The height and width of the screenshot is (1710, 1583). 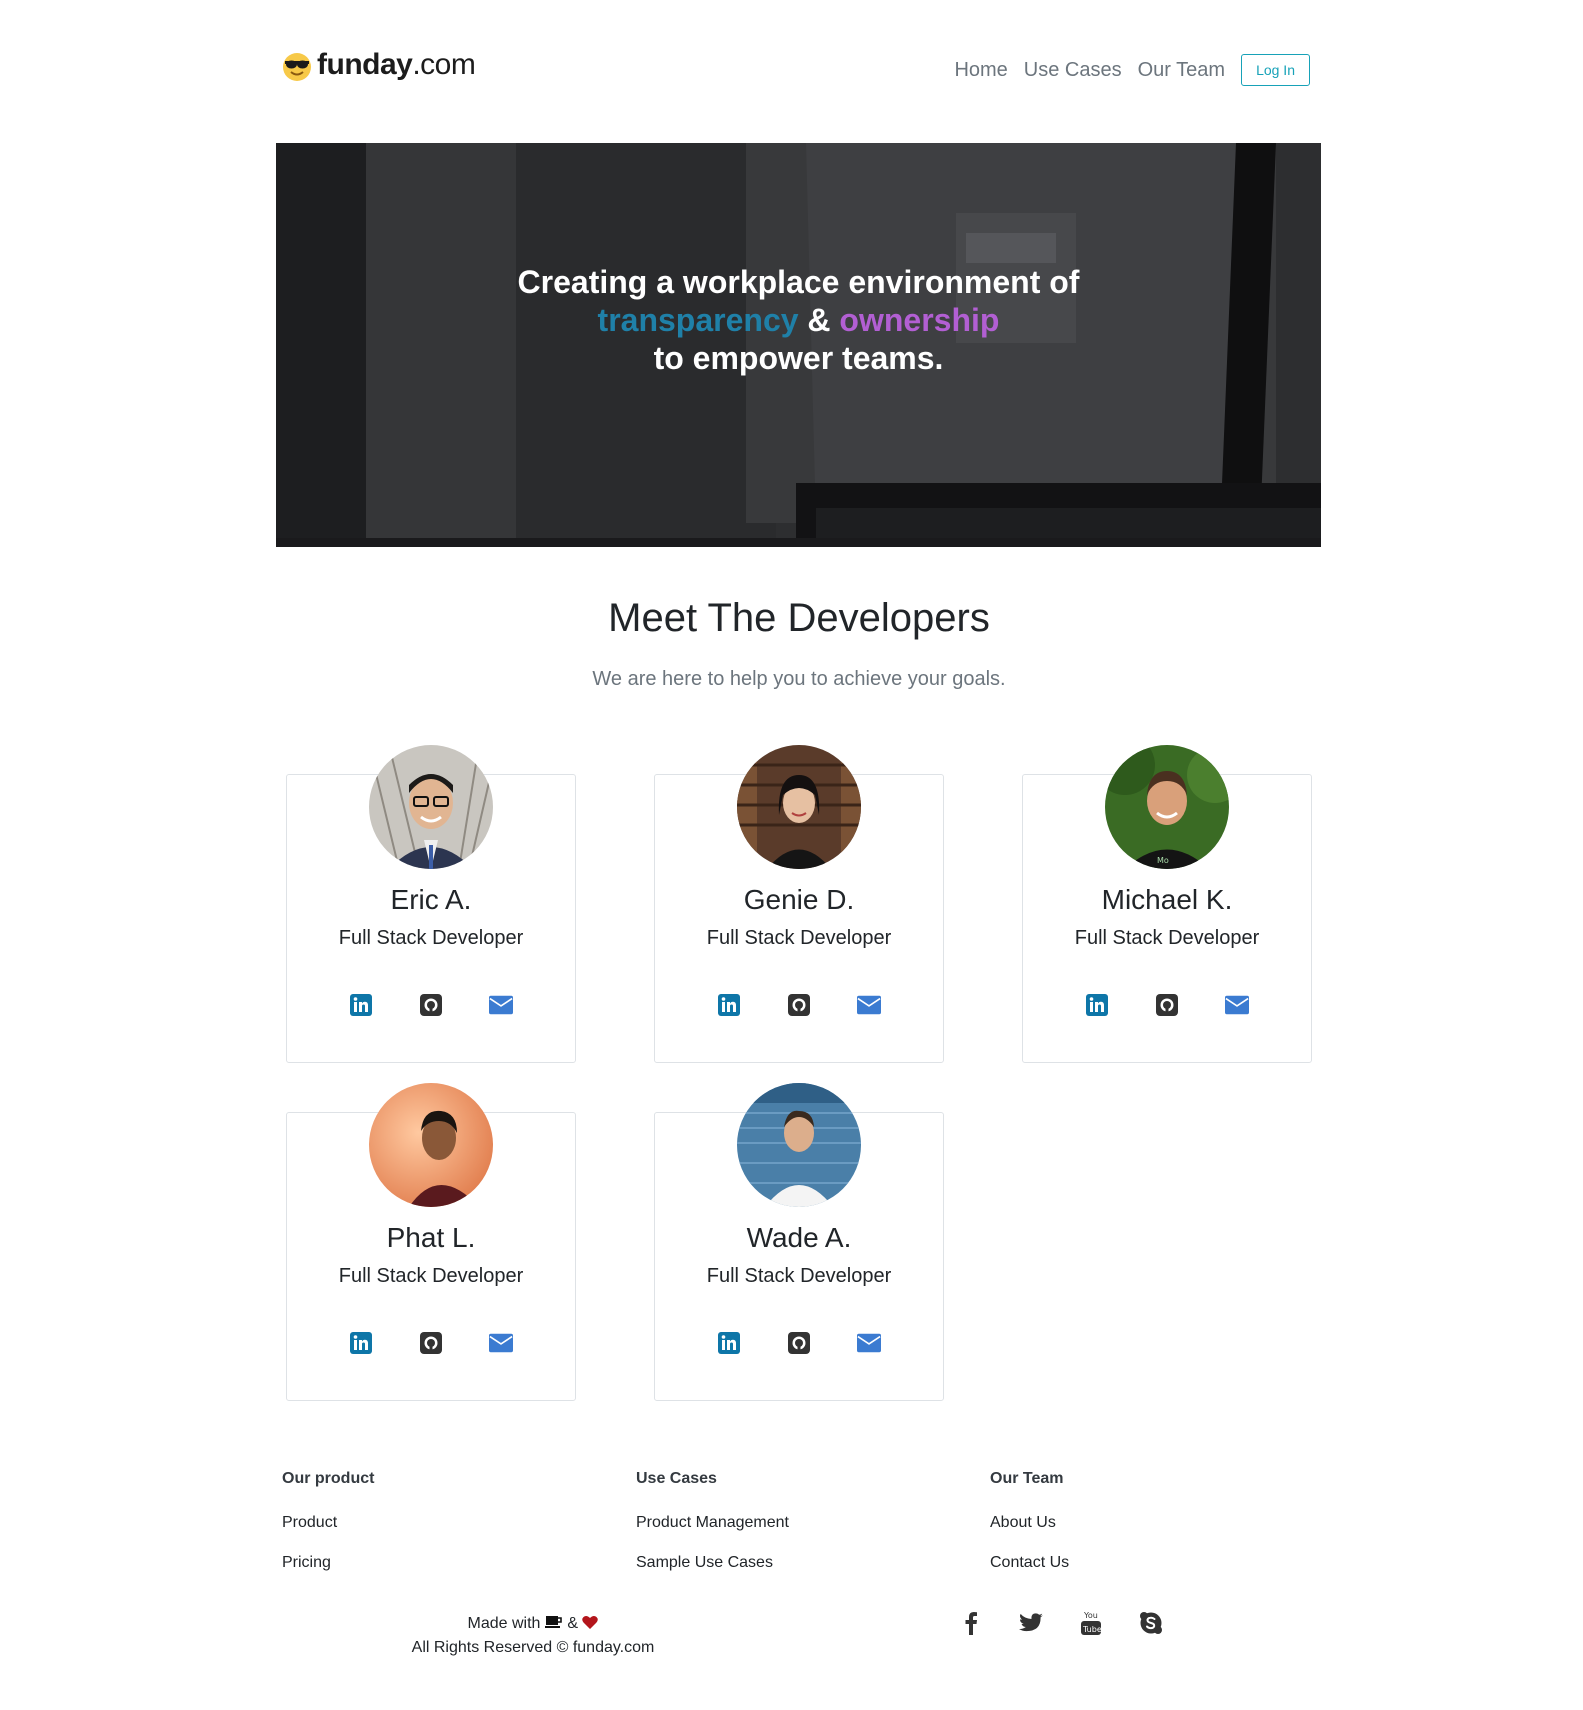 I want to click on developer-card: Eric A. Full Stack Developer, so click(x=431, y=904).